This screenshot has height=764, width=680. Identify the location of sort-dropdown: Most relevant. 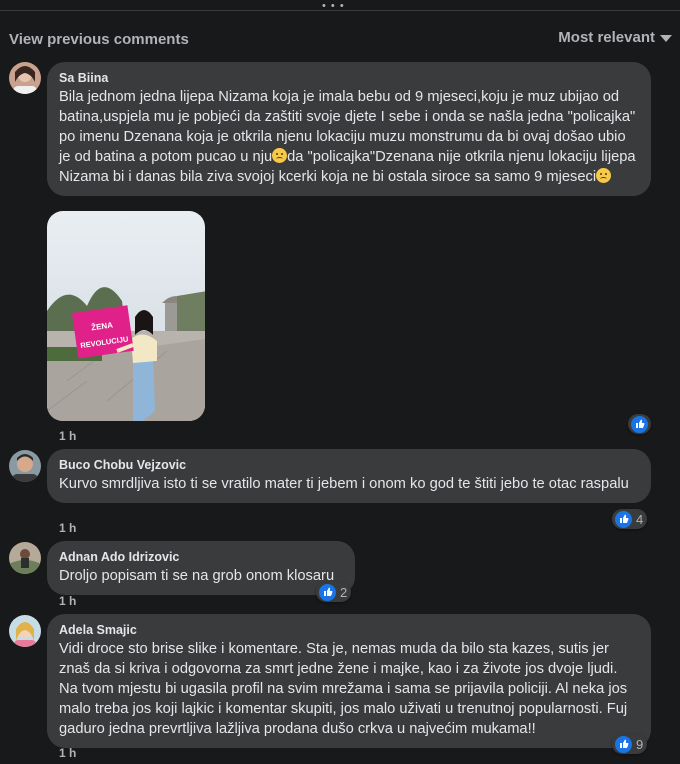
(615, 37).